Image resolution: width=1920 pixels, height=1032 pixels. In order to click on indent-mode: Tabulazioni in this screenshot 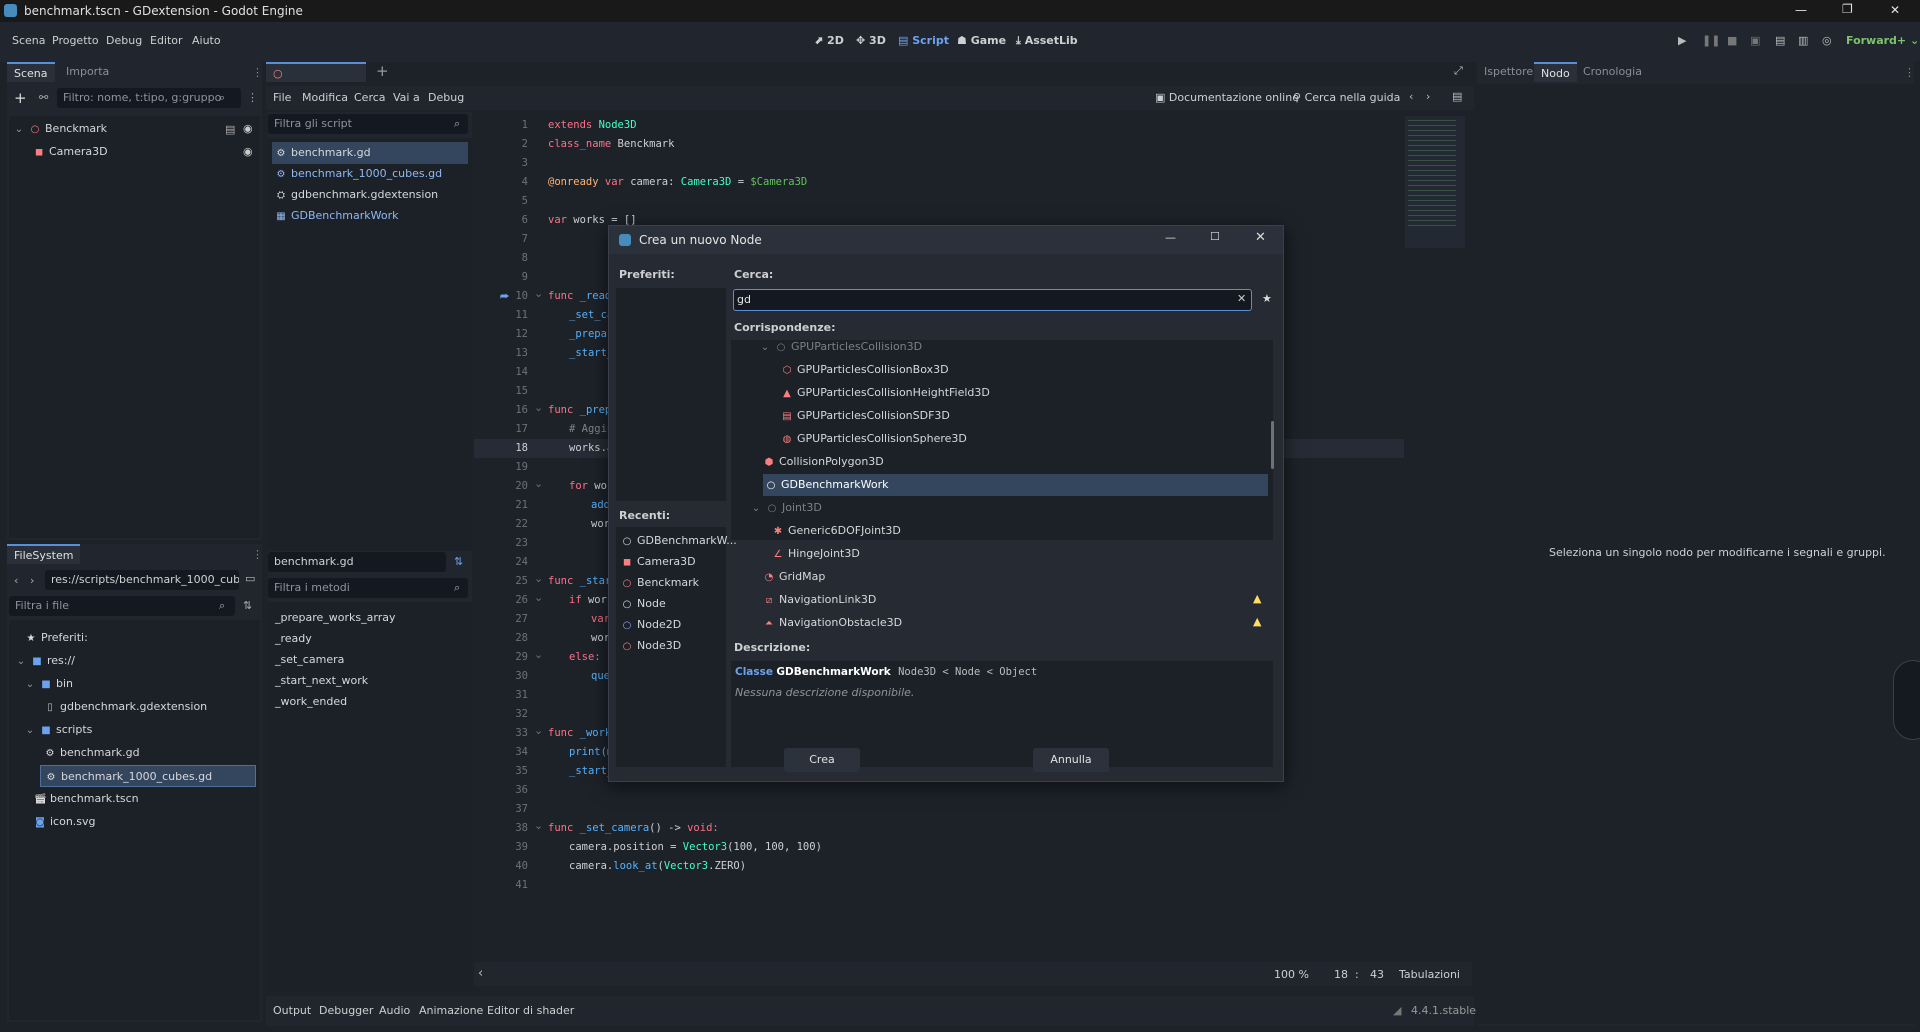, I will do `click(1429, 974)`.